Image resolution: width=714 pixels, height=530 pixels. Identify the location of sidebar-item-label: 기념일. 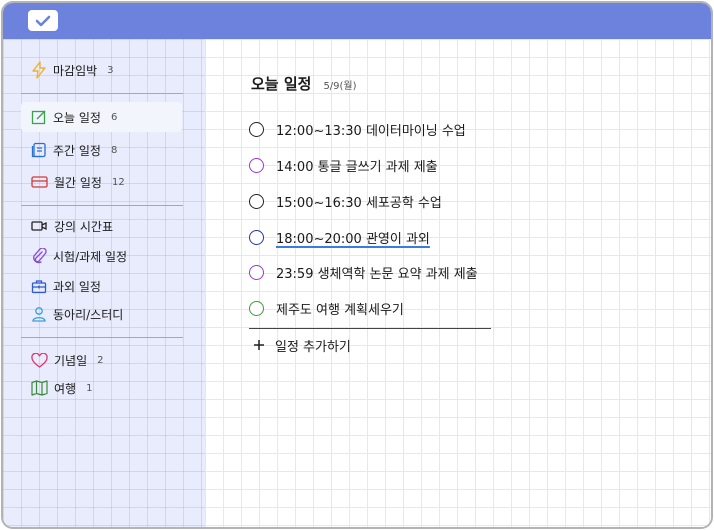
(71, 360).